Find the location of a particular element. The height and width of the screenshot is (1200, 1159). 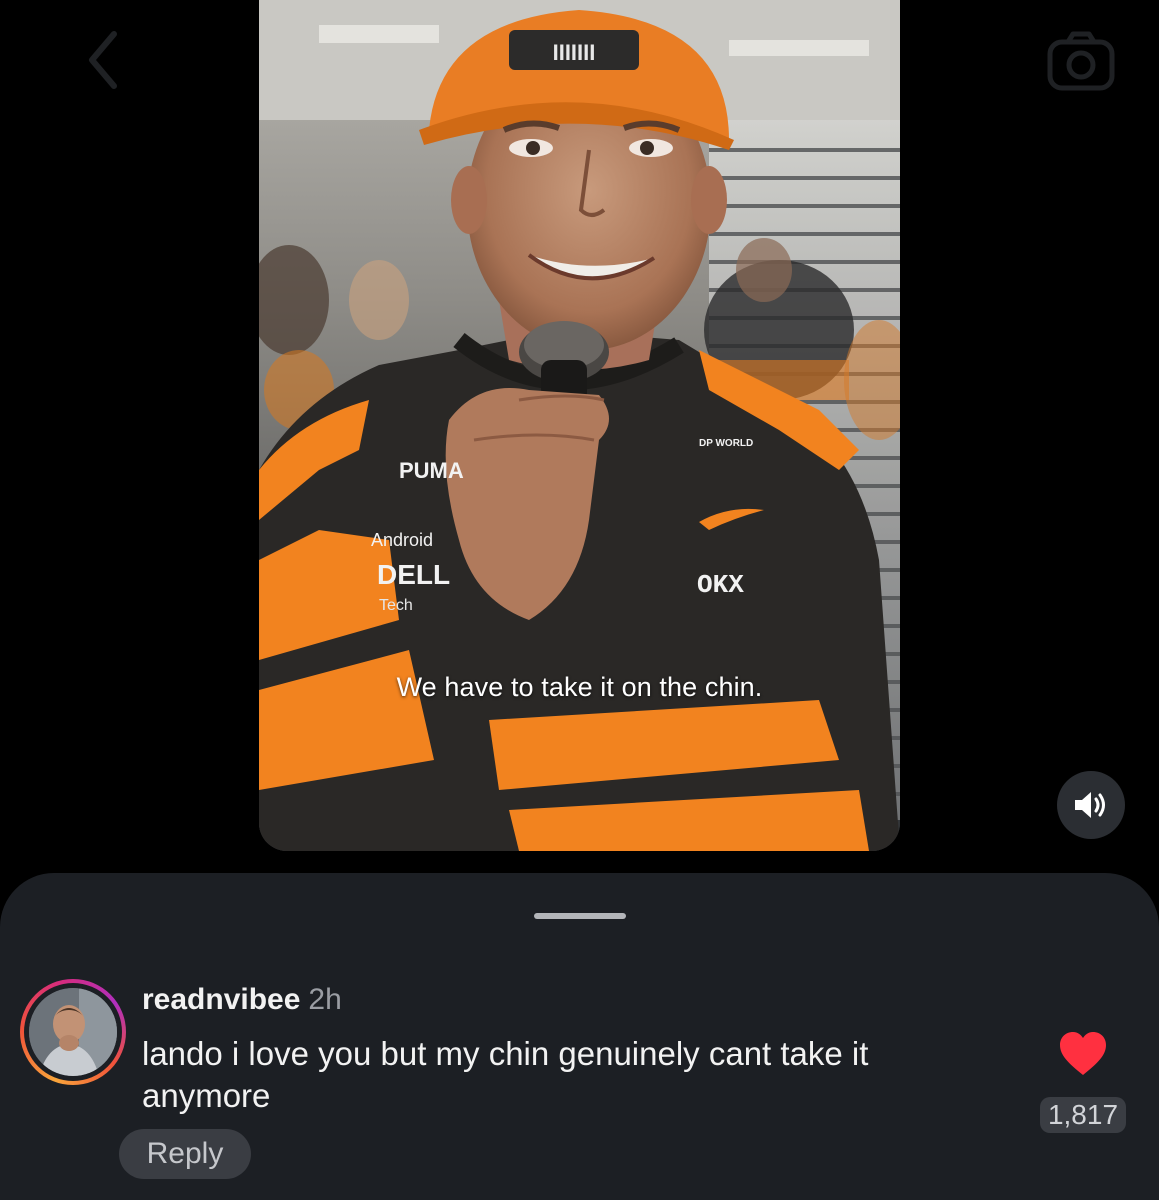

comment-header: readnvibee 2h is located at coordinates (242, 1000).